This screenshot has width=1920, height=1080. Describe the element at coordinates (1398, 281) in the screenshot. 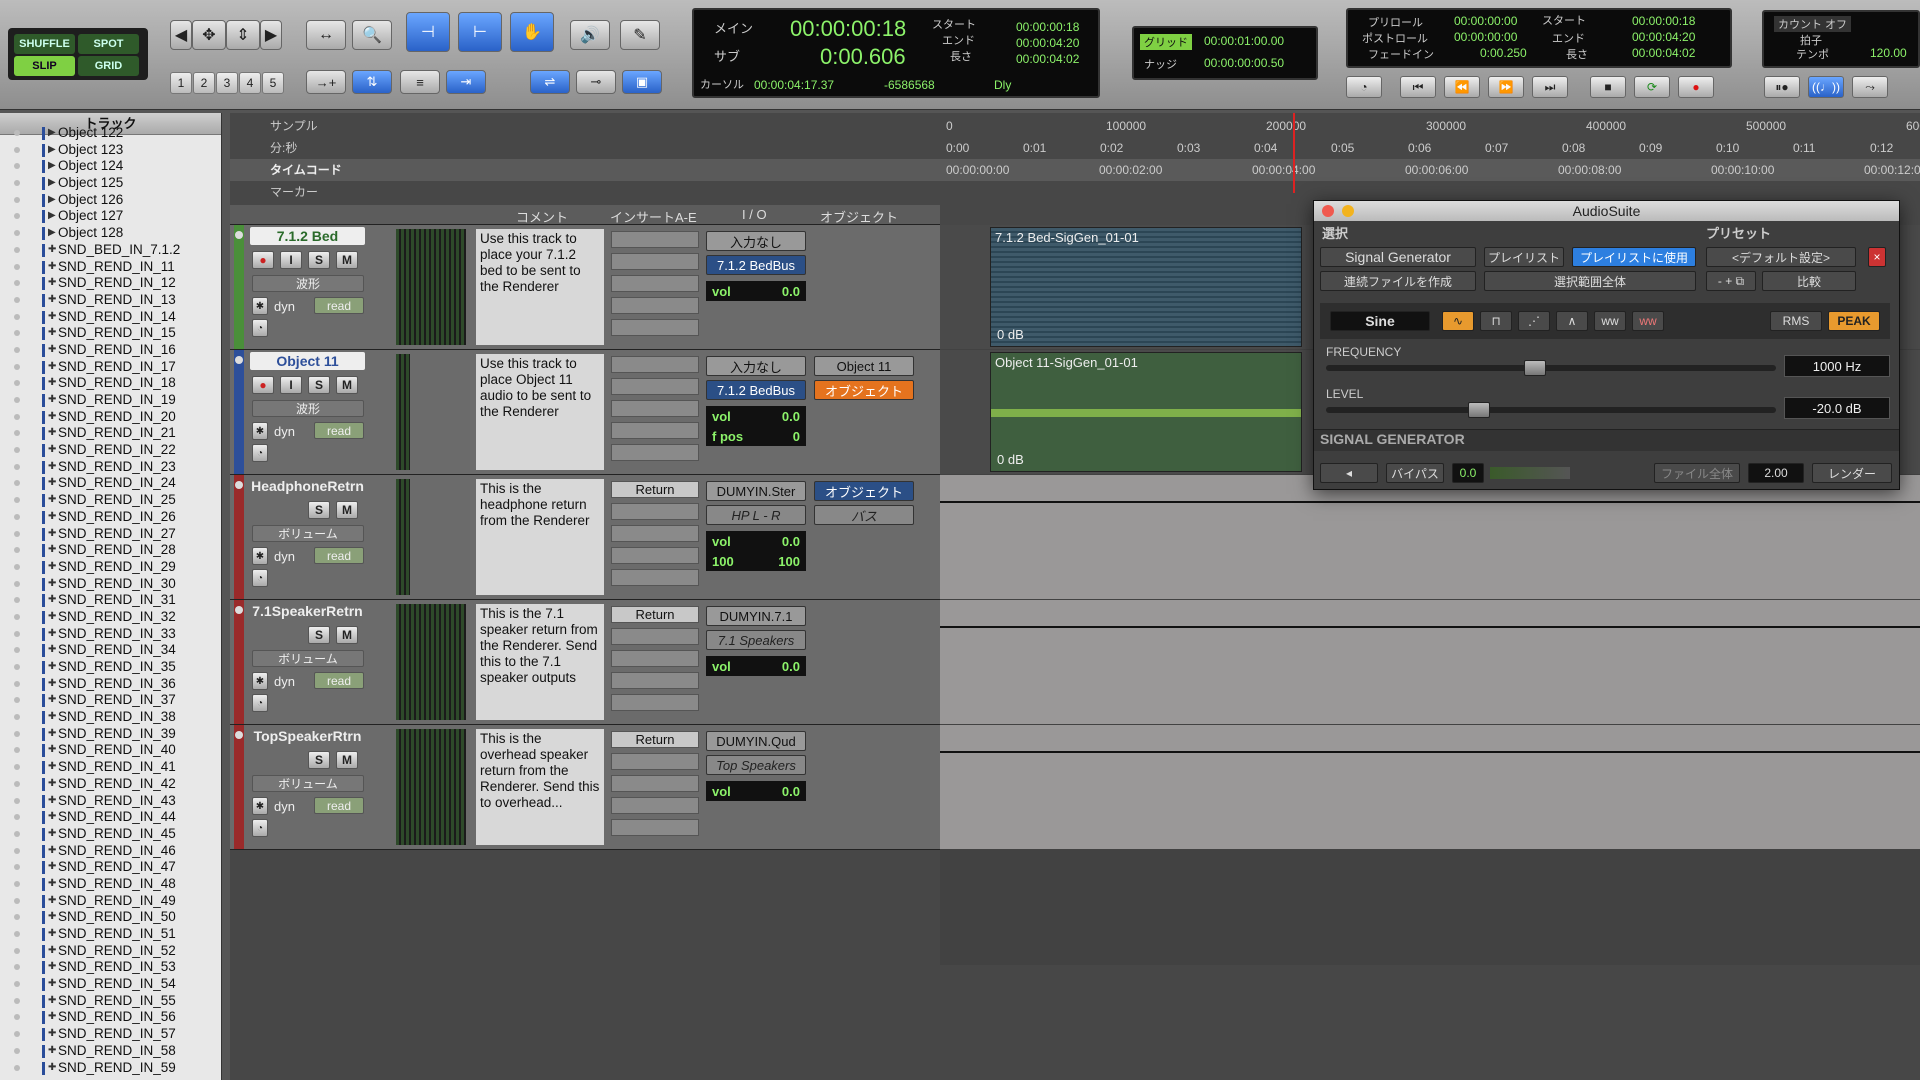

I see `create-files-select: 連続ファイルを作成` at that location.